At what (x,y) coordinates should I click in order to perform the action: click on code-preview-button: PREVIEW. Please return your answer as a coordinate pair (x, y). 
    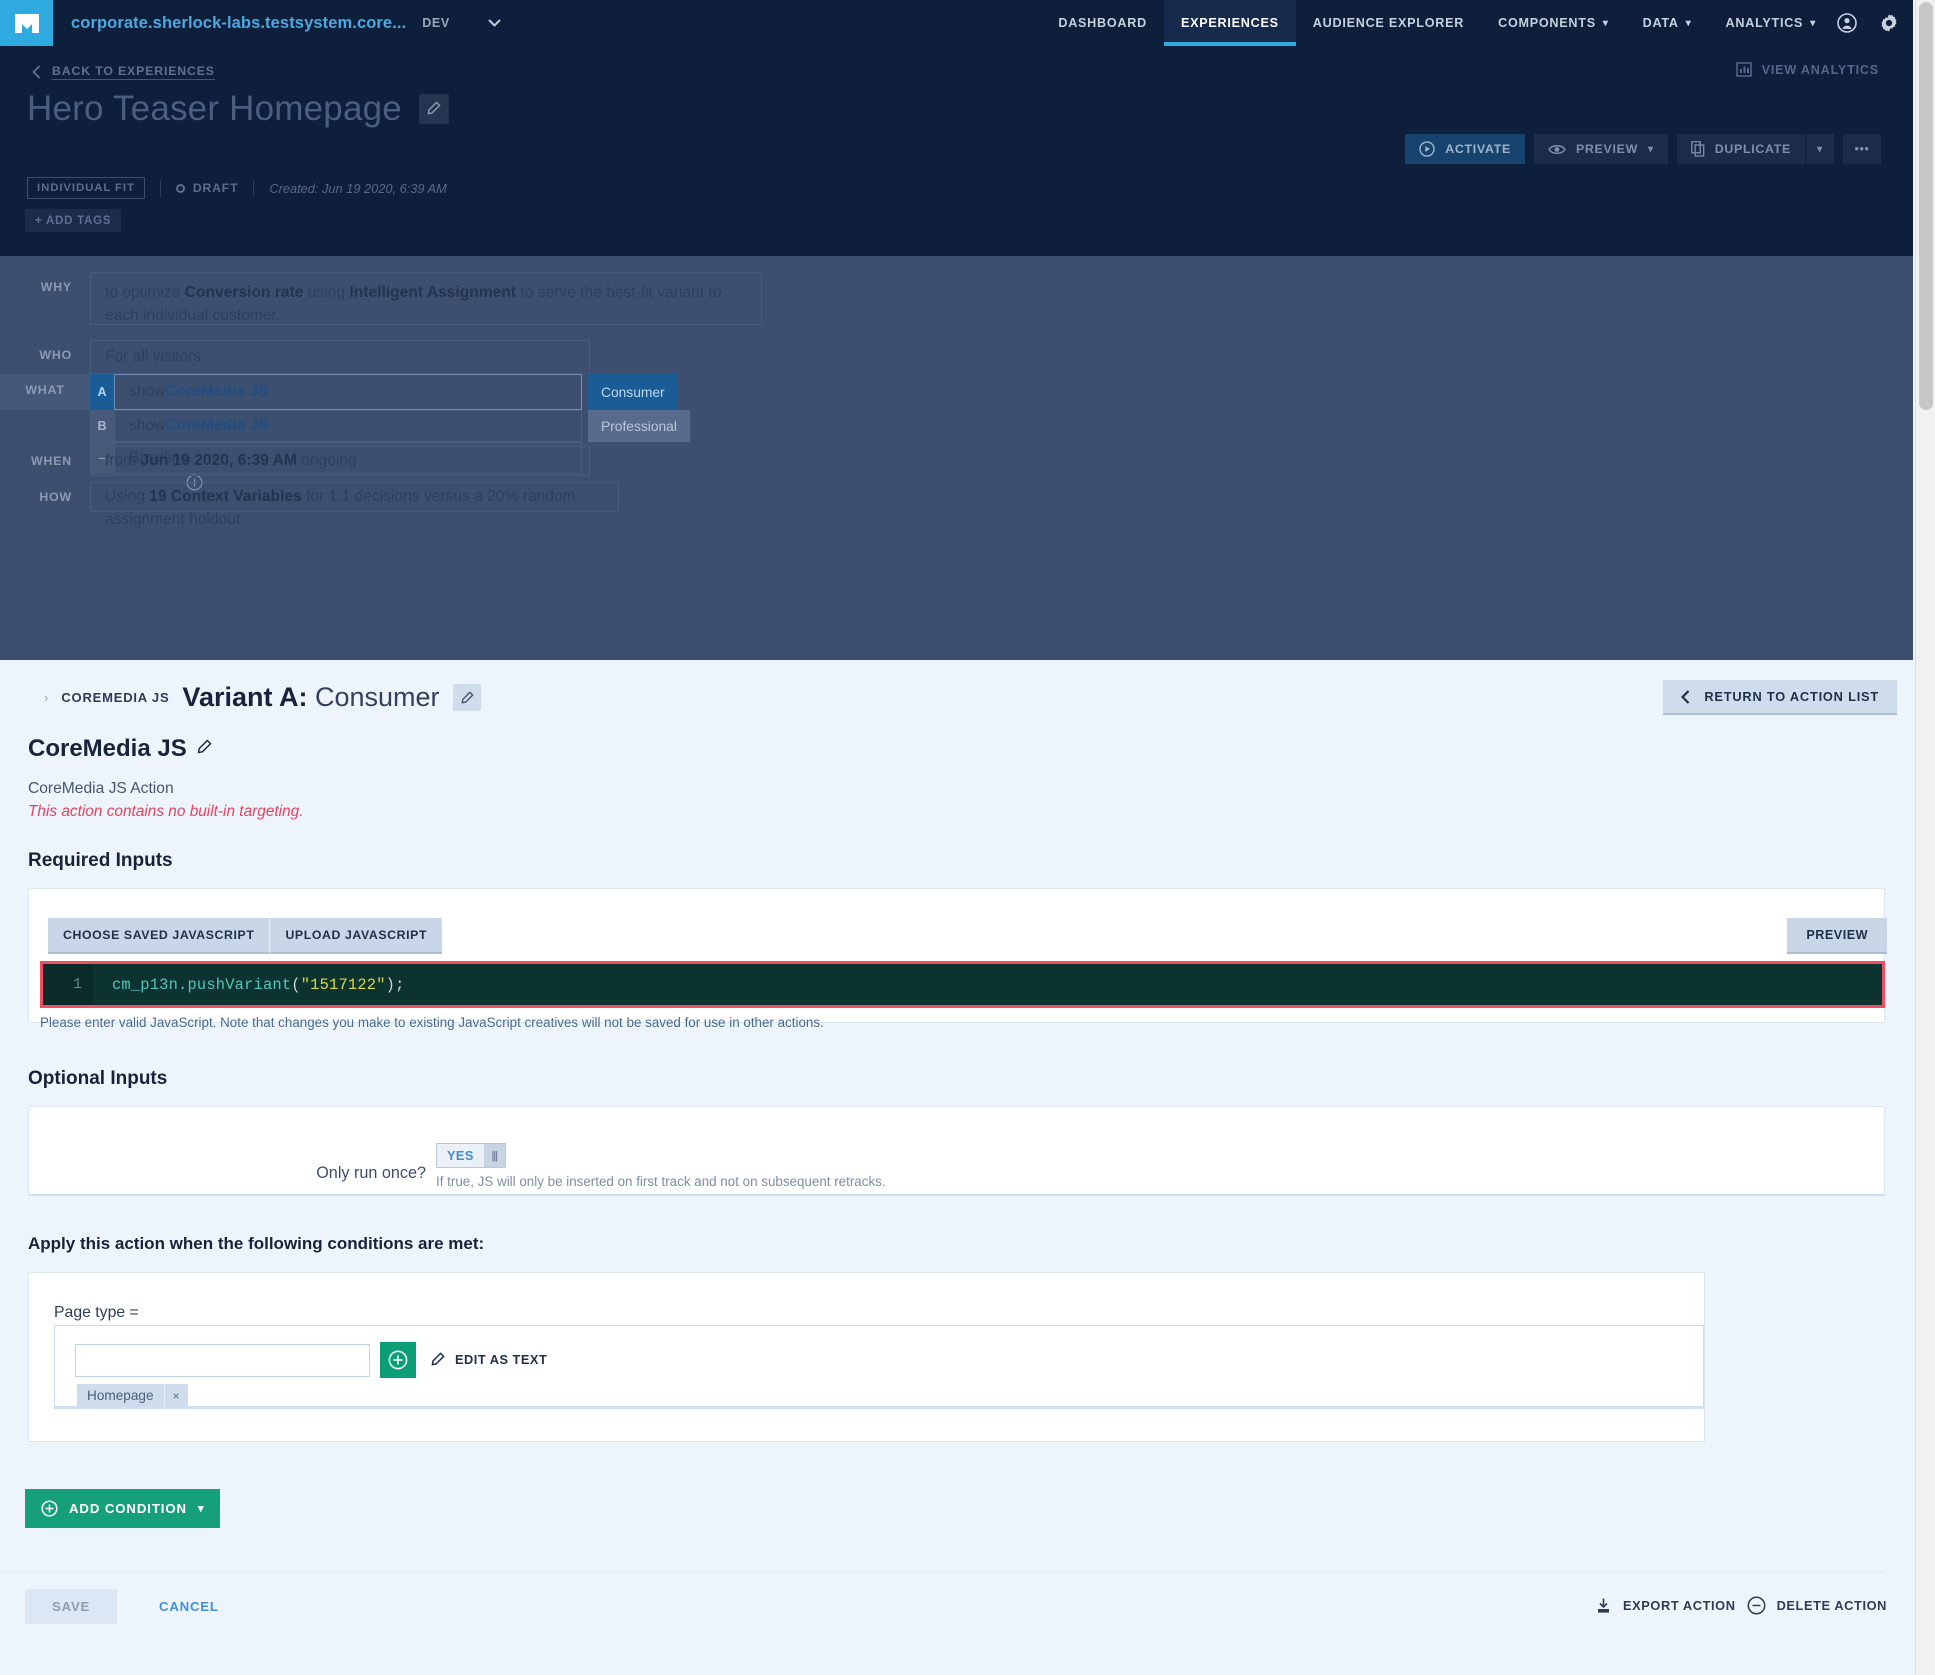
    Looking at the image, I should click on (1837, 936).